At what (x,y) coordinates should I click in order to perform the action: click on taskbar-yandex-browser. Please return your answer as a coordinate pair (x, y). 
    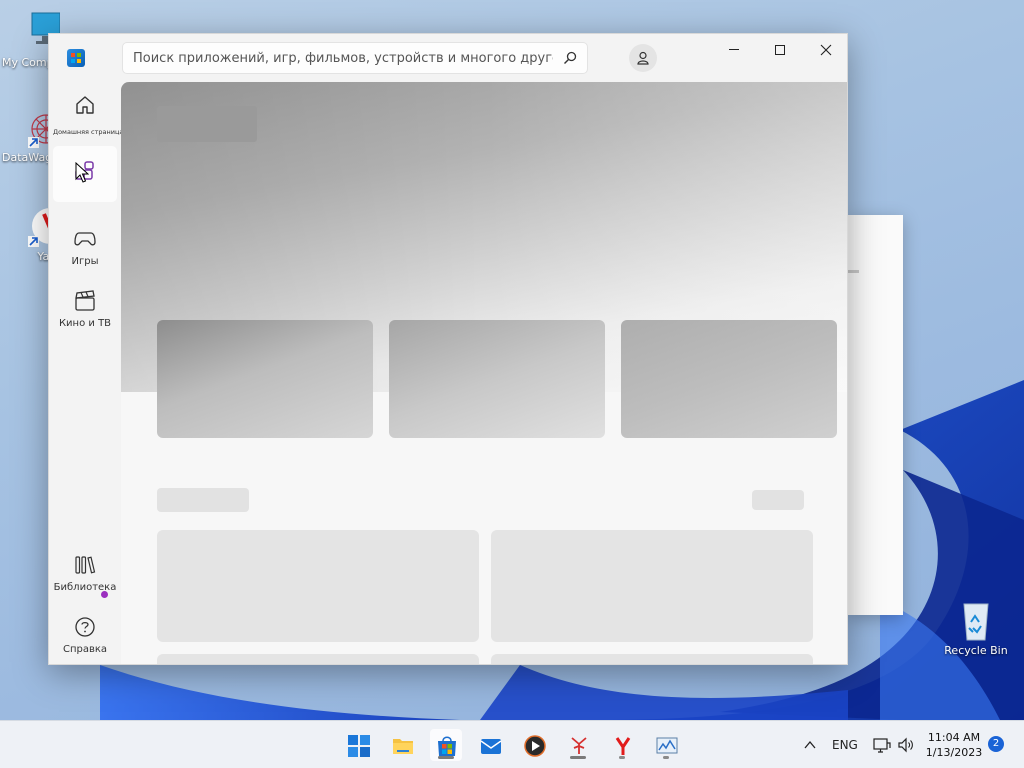
    Looking at the image, I should click on (622, 745).